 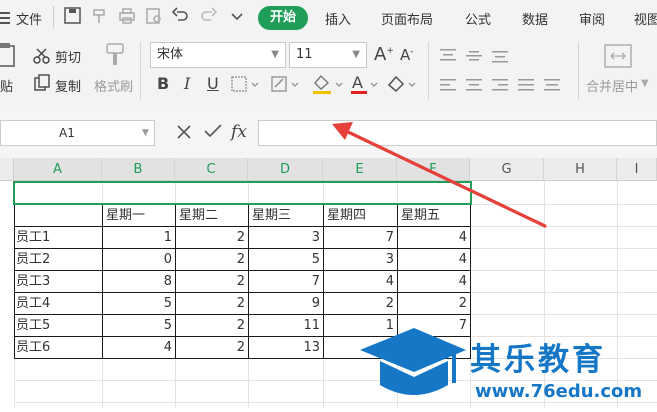 What do you see at coordinates (538, 360) in the screenshot?
I see `watermark-brand: 其乐教育` at bounding box center [538, 360].